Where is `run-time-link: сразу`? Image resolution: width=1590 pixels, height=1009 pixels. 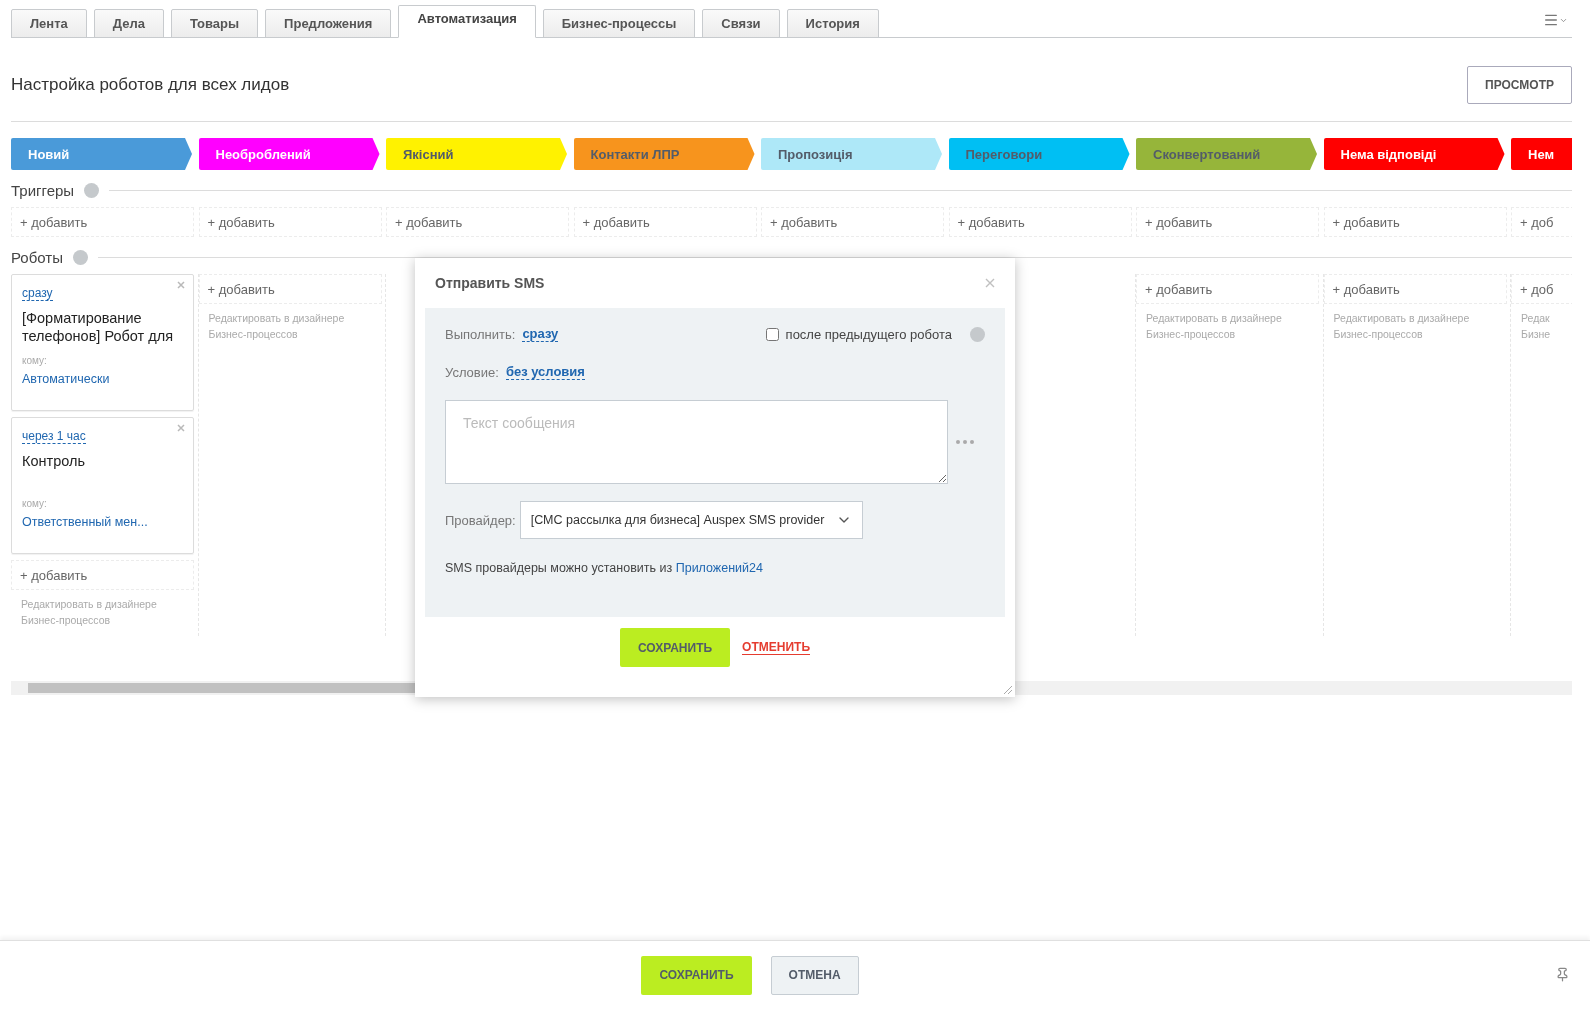 run-time-link: сразу is located at coordinates (540, 334).